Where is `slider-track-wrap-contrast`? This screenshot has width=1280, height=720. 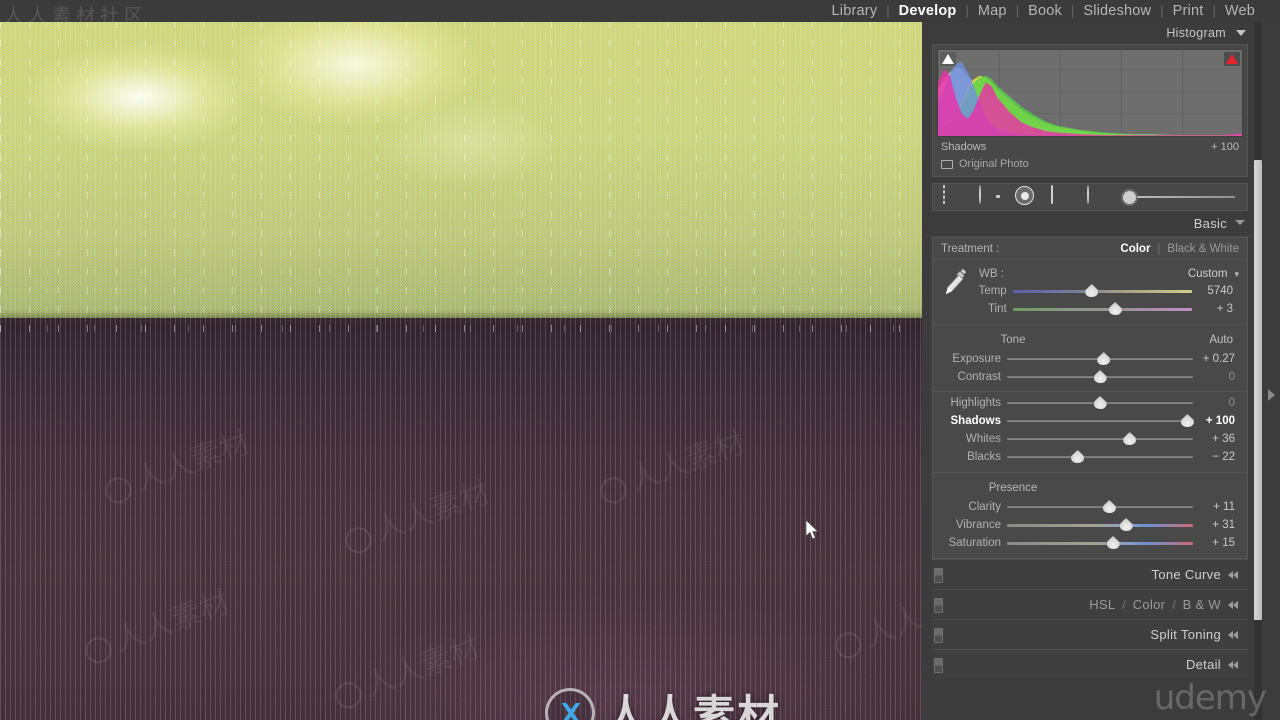 slider-track-wrap-contrast is located at coordinates (1100, 377).